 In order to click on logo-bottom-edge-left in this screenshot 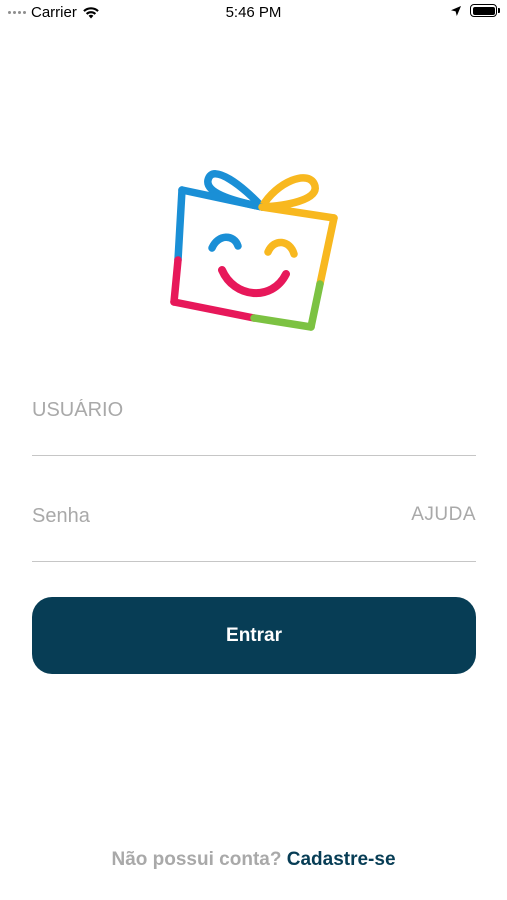, I will do `click(214, 310)`.